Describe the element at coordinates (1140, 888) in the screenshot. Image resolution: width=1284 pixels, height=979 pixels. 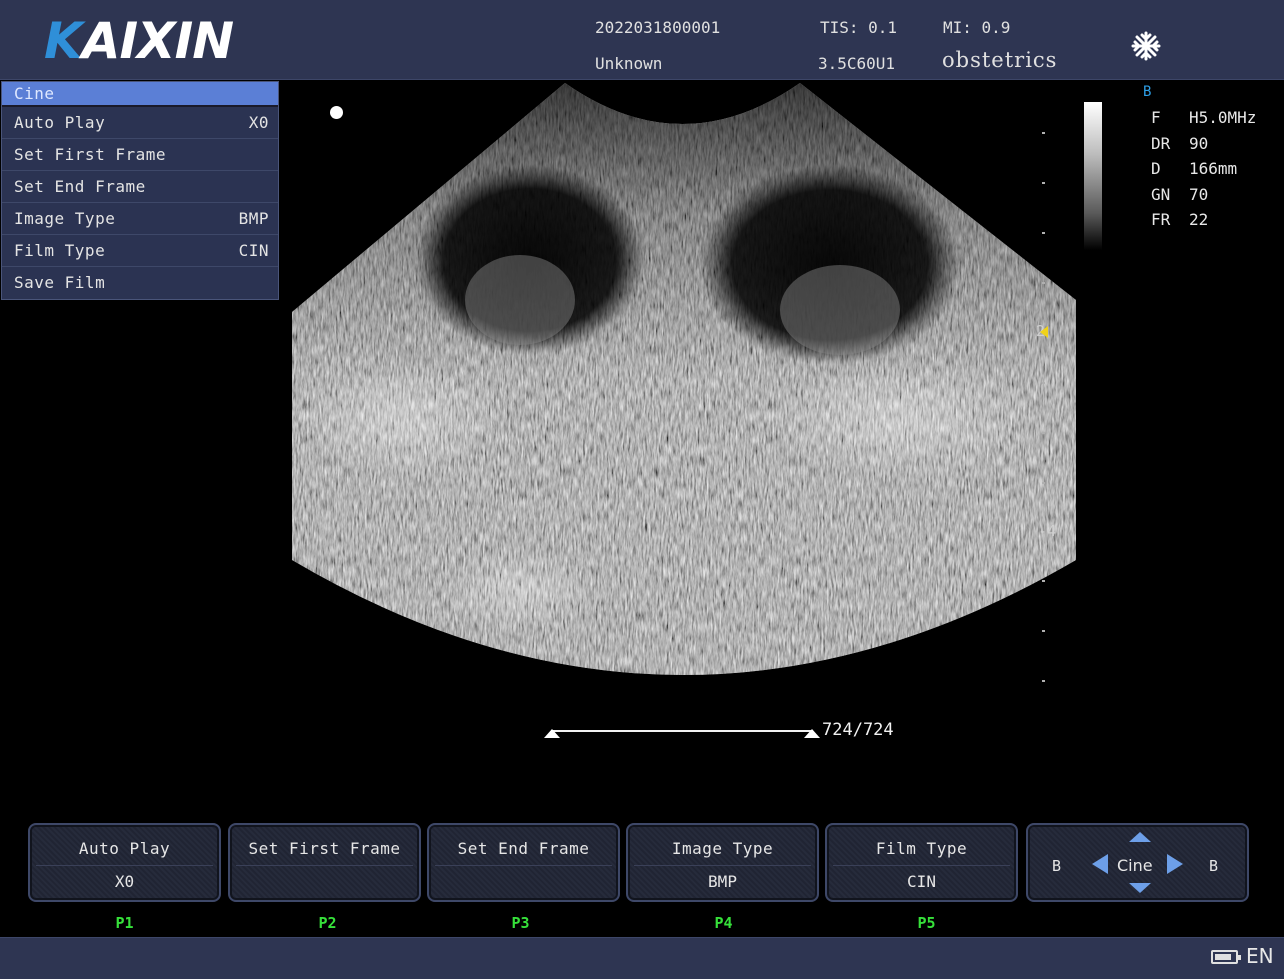
I see `arrow-down-icon` at that location.